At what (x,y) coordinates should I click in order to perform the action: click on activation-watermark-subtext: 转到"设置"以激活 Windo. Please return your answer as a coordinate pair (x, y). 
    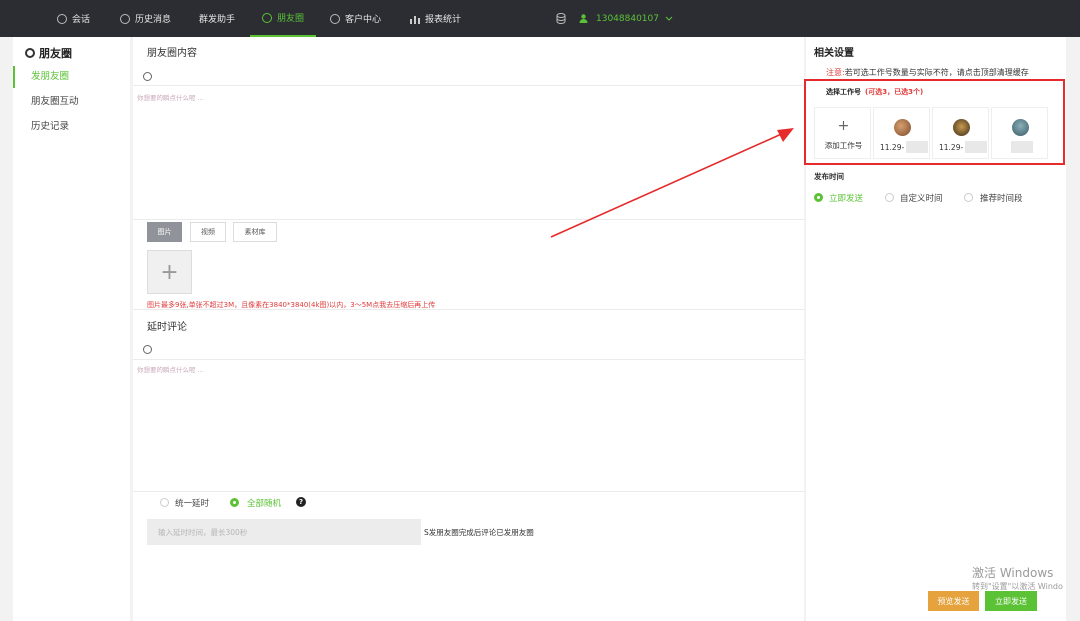
    Looking at the image, I should click on (1017, 586).